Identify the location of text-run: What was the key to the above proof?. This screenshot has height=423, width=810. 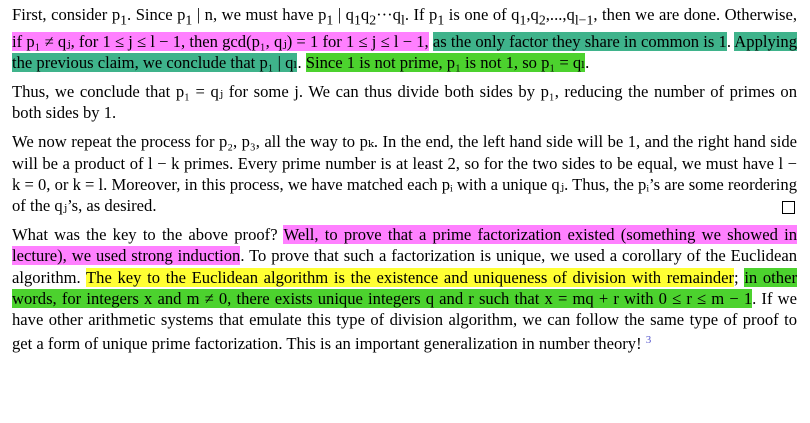
(148, 235).